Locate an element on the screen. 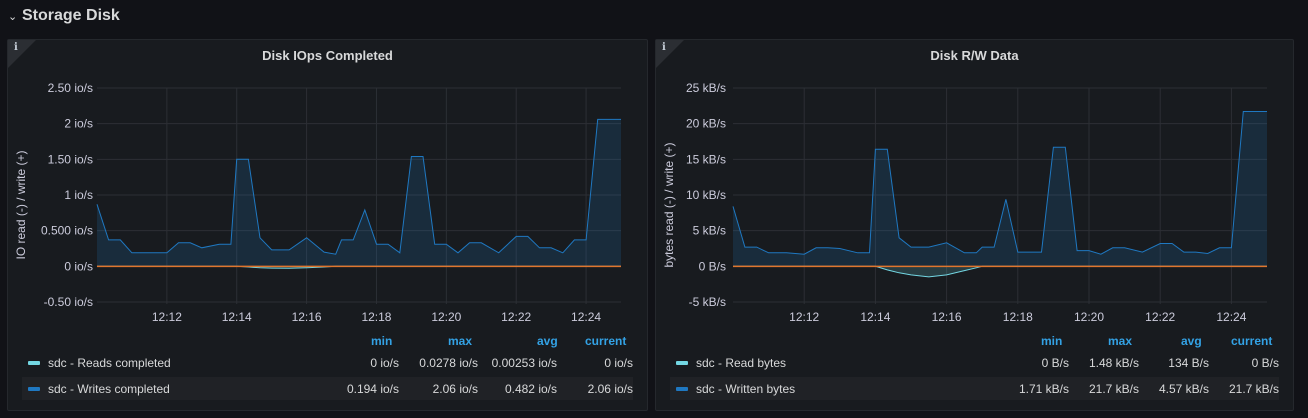 Image resolution: width=1308 pixels, height=418 pixels. legend-series-name: sdc - Read bytes is located at coordinates (741, 363).